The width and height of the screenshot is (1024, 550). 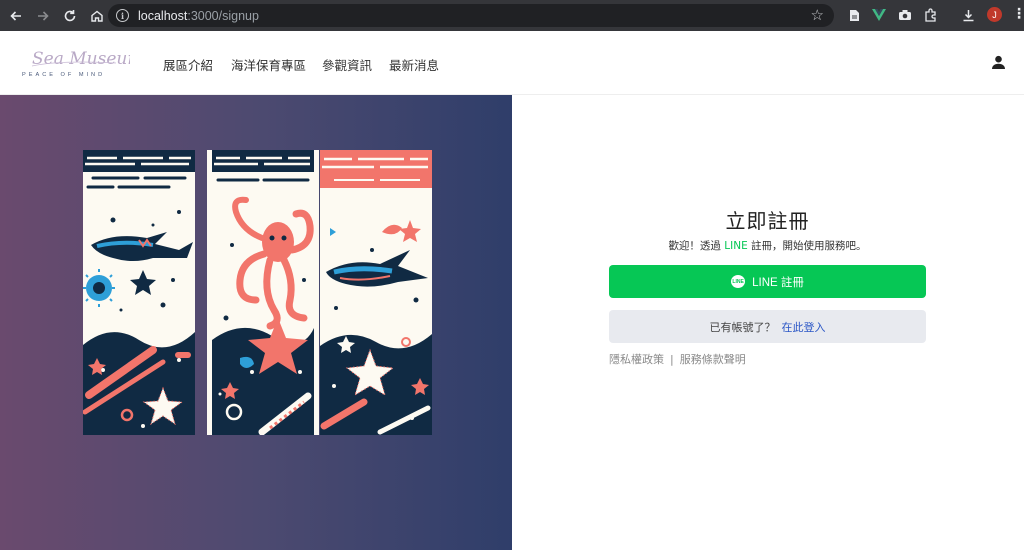 I want to click on address-bar: i localhost:3000/signup ☆, so click(x=471, y=15).